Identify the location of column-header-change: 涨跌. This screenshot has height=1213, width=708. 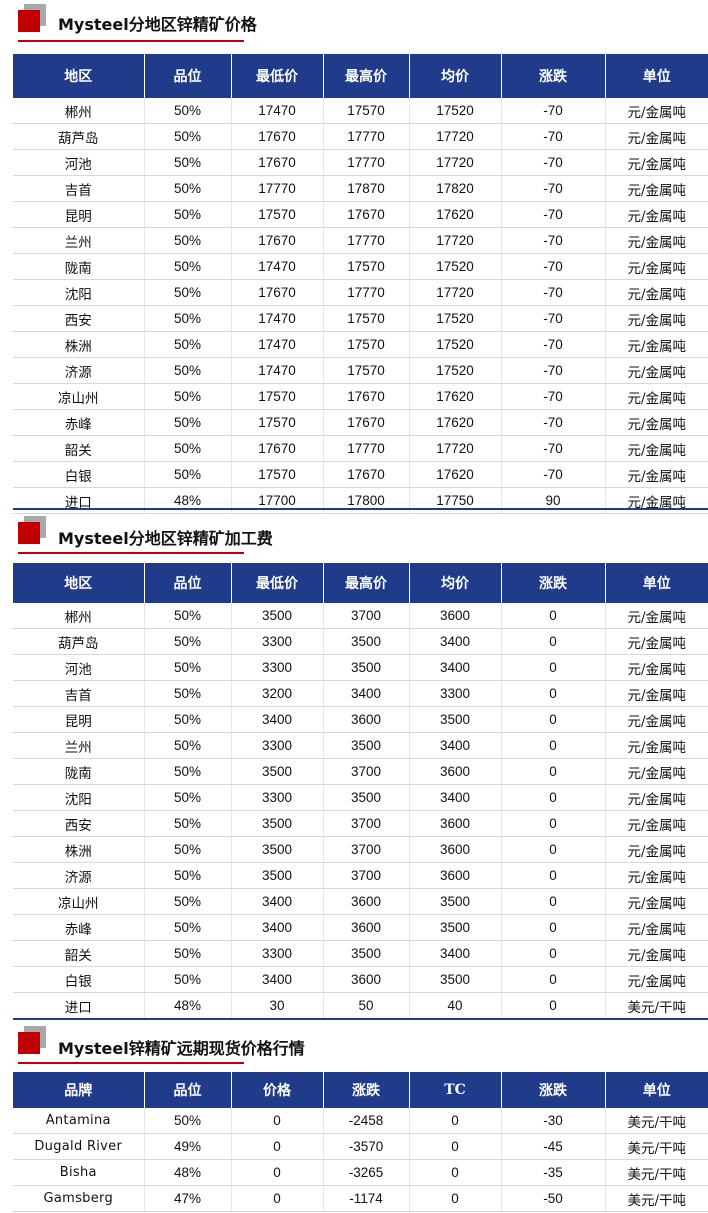
(553, 76).